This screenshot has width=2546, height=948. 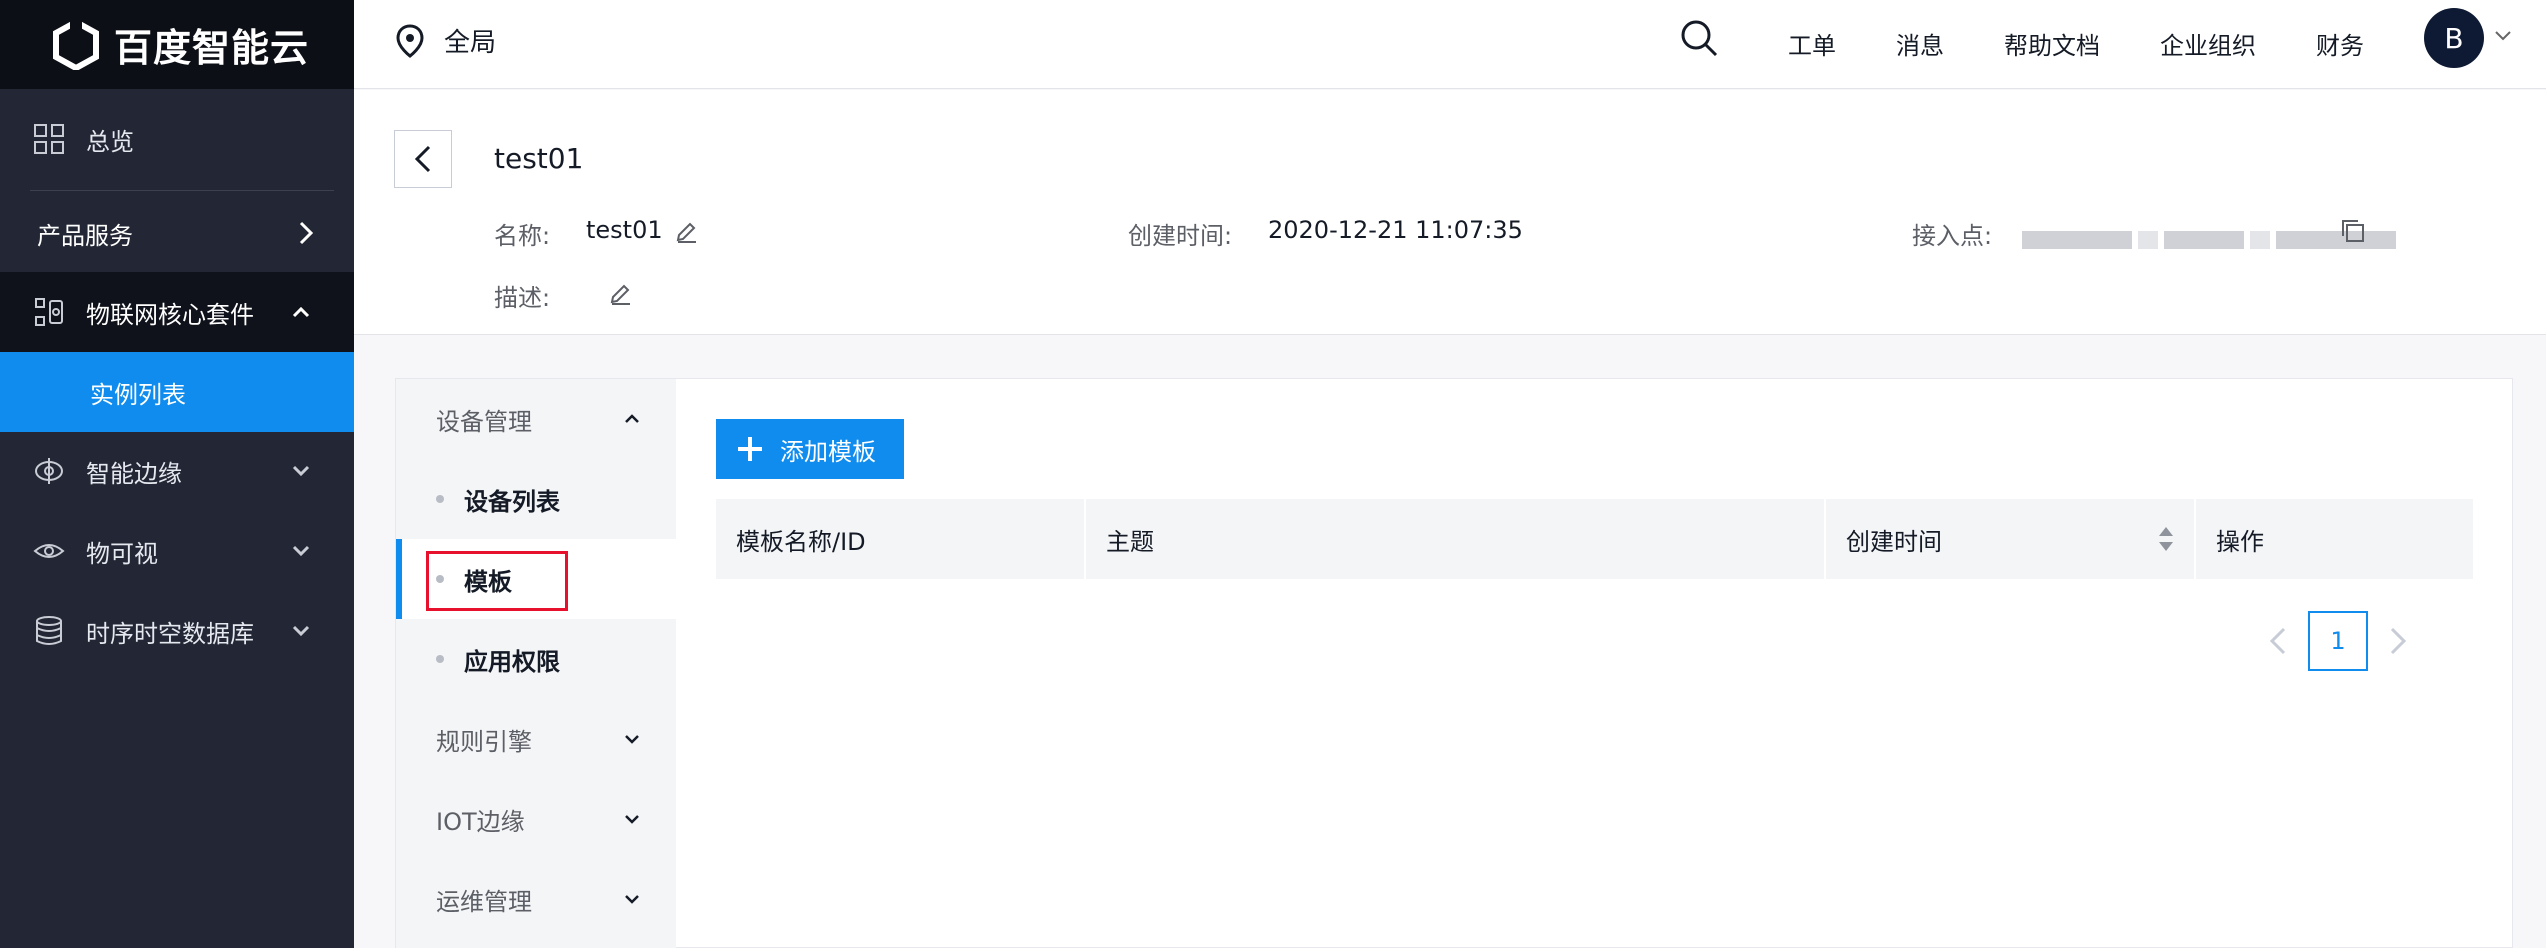 I want to click on sidebar-item-iot-core: 物联网核心套件, so click(x=177, y=312).